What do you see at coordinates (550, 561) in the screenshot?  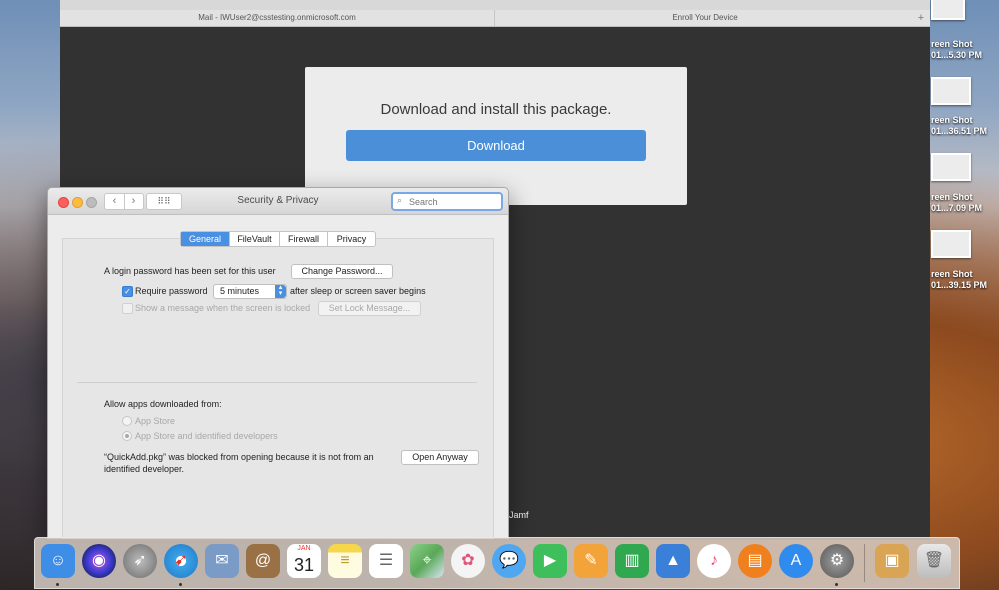 I see `facetime-icon: ▶` at bounding box center [550, 561].